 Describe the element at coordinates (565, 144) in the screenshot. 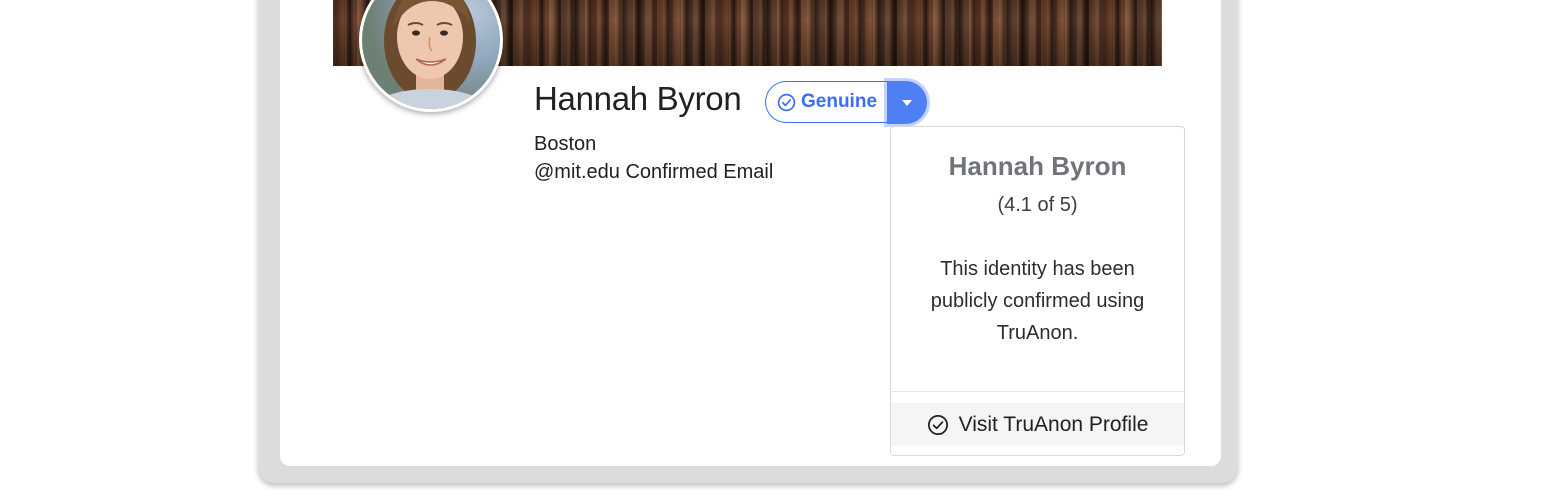

I see `profile-location: Boston` at that location.